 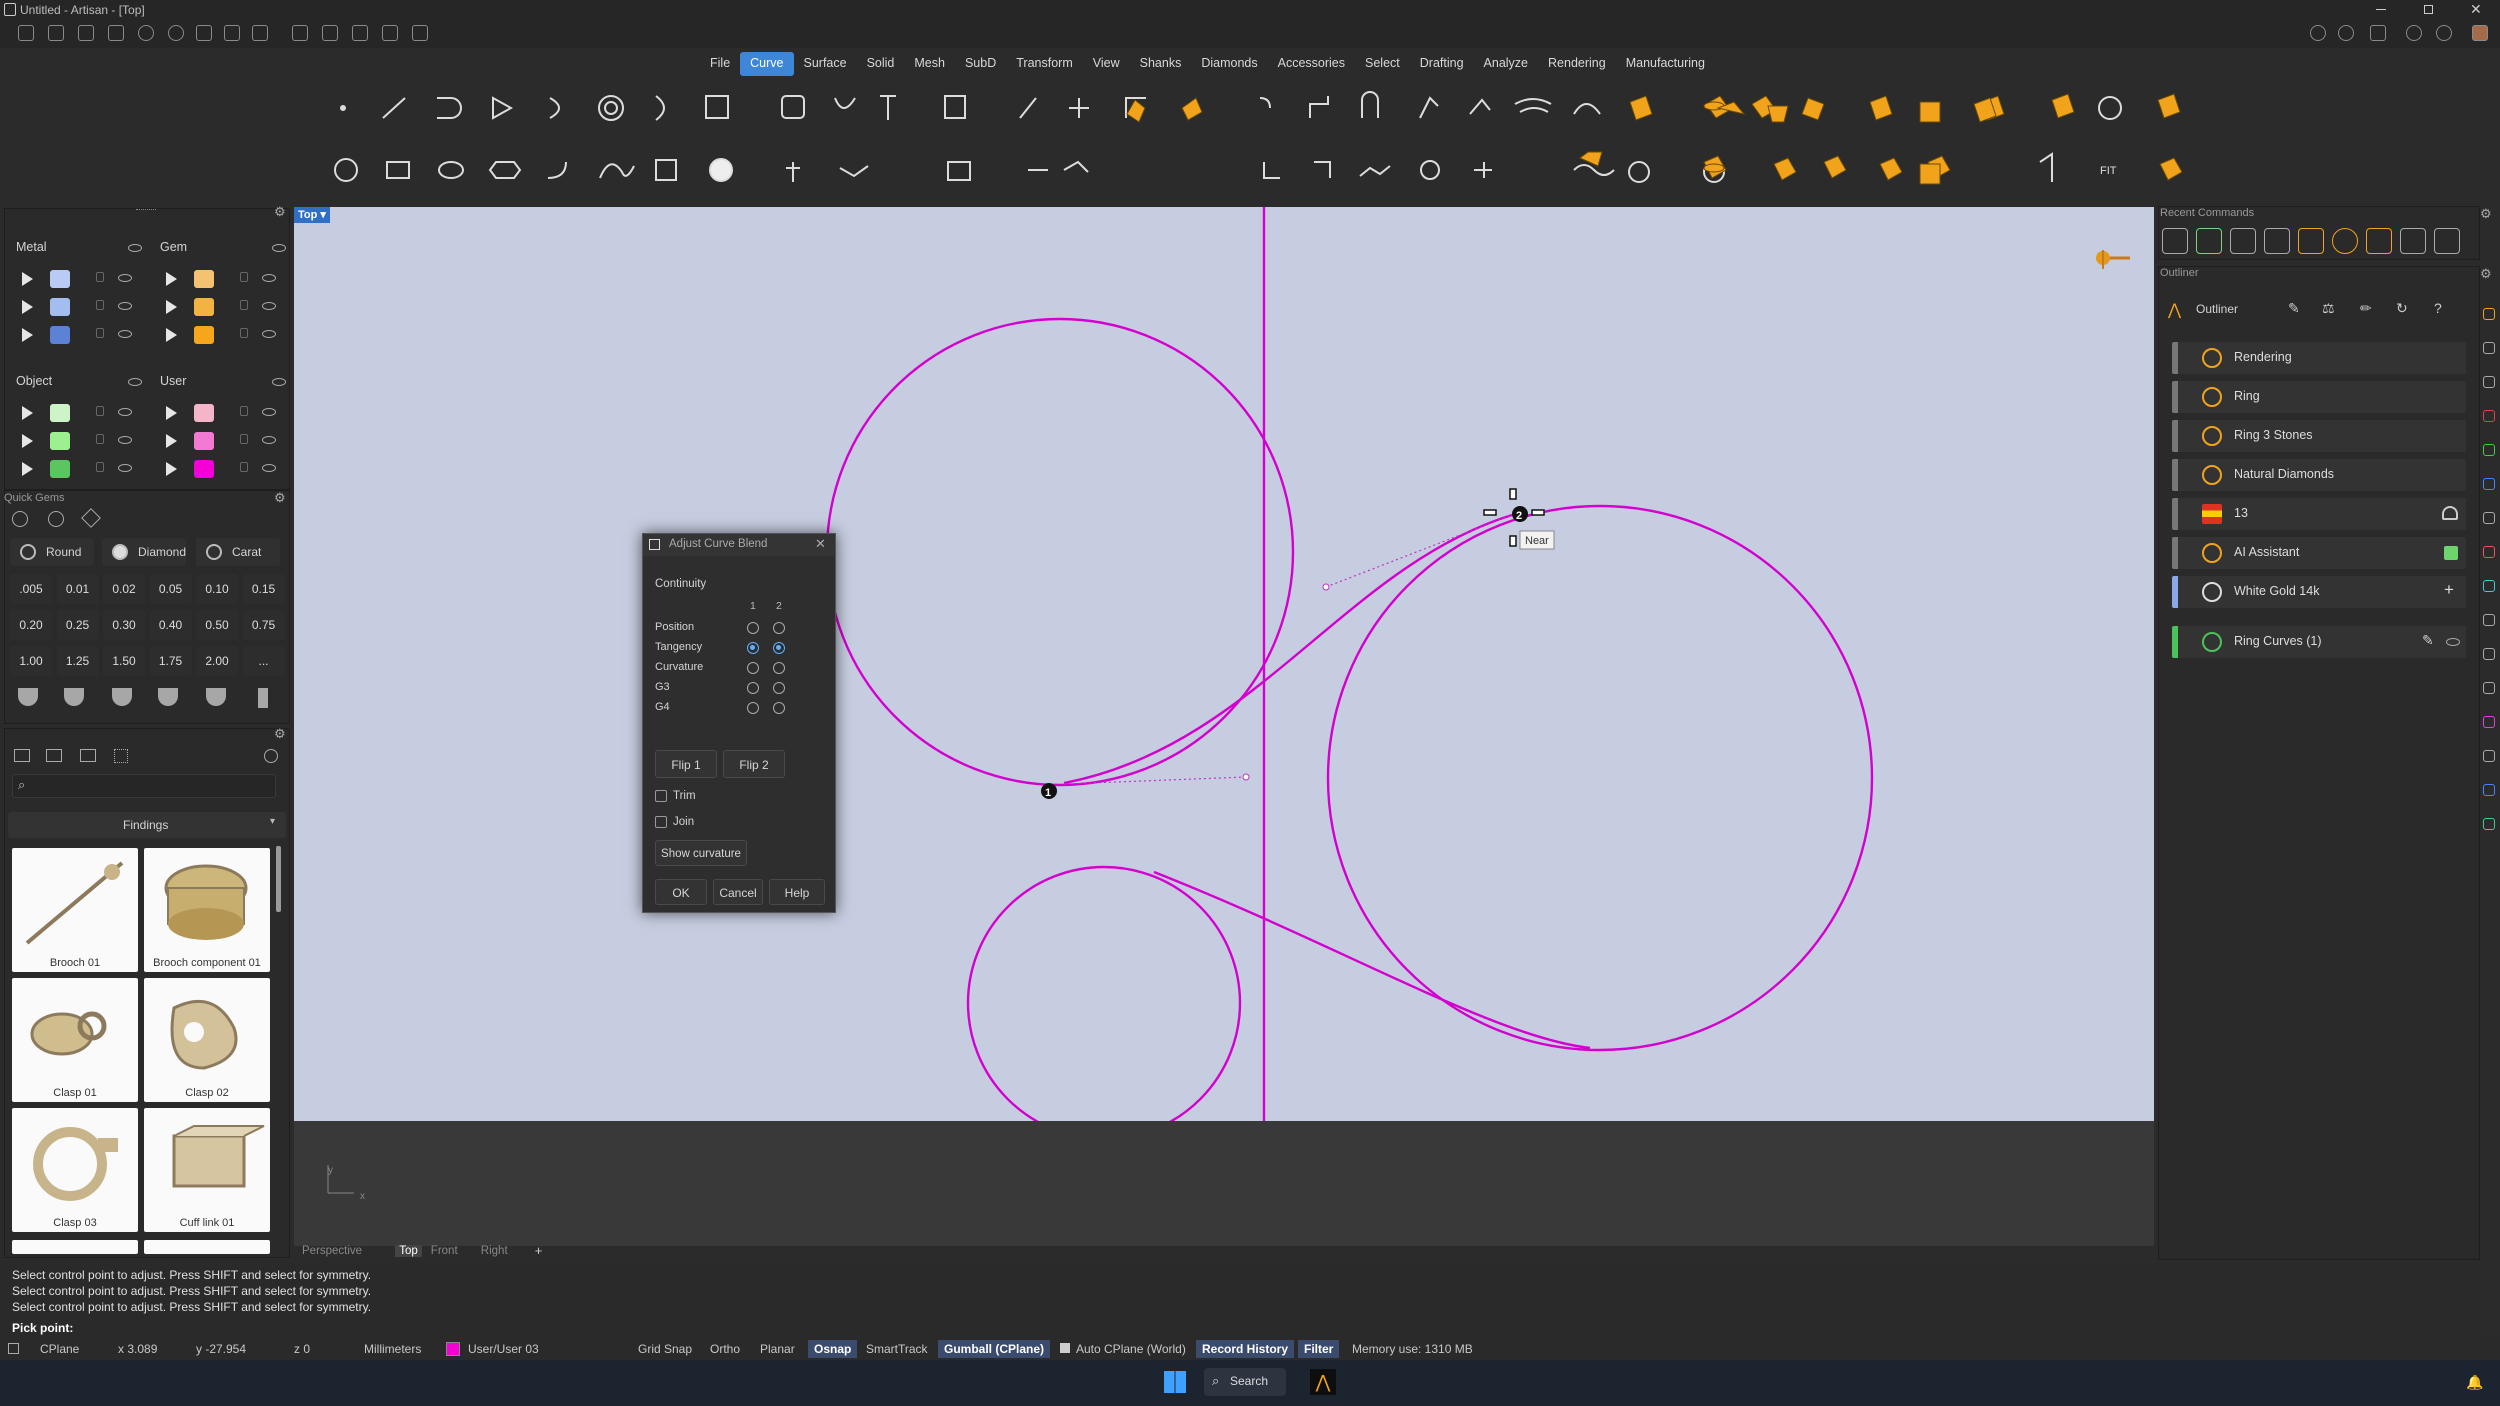 I want to click on help-button: Help, so click(x=797, y=892).